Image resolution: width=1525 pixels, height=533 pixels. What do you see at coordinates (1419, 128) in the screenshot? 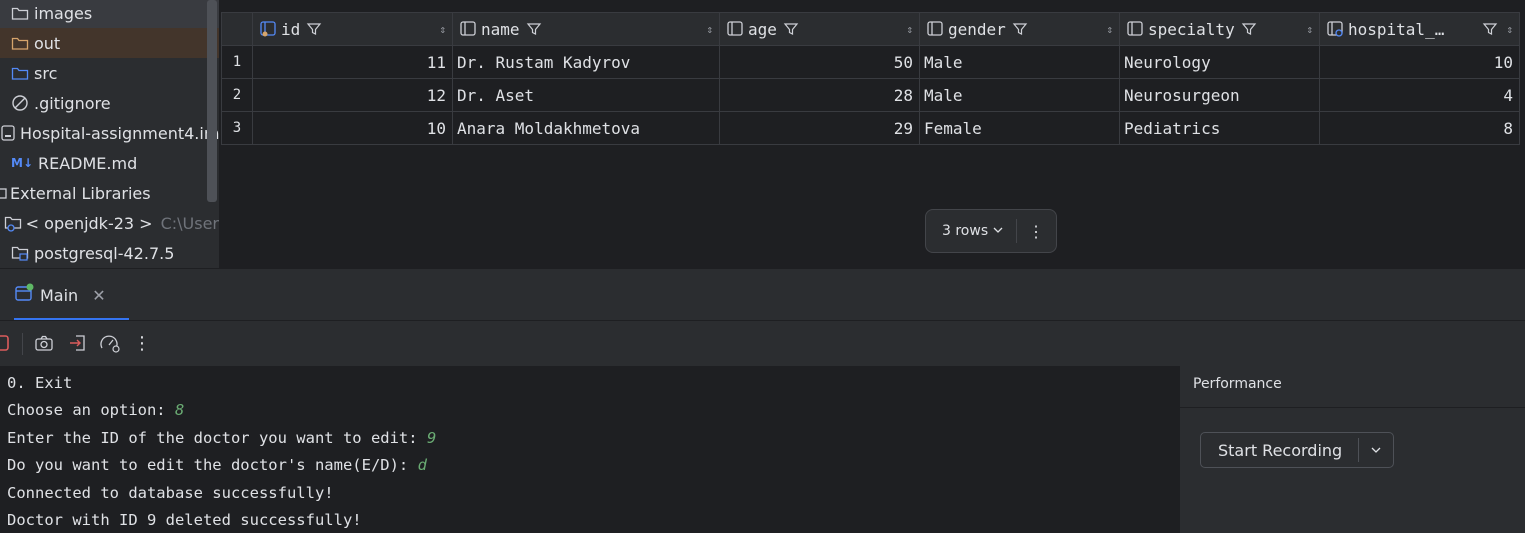
I see `cell-hospital: 8` at bounding box center [1419, 128].